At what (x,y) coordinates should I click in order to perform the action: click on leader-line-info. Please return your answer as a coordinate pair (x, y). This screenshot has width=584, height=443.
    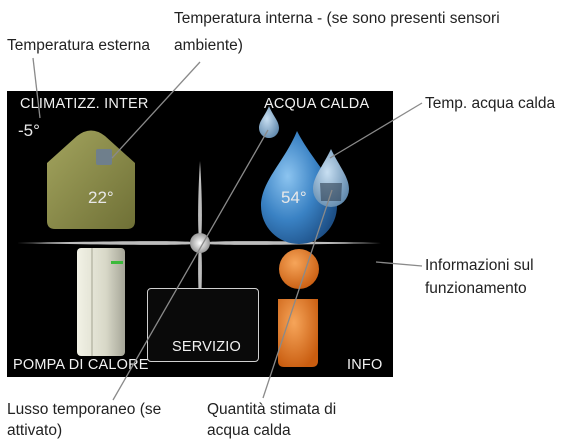
    Looking at the image, I should click on (399, 264).